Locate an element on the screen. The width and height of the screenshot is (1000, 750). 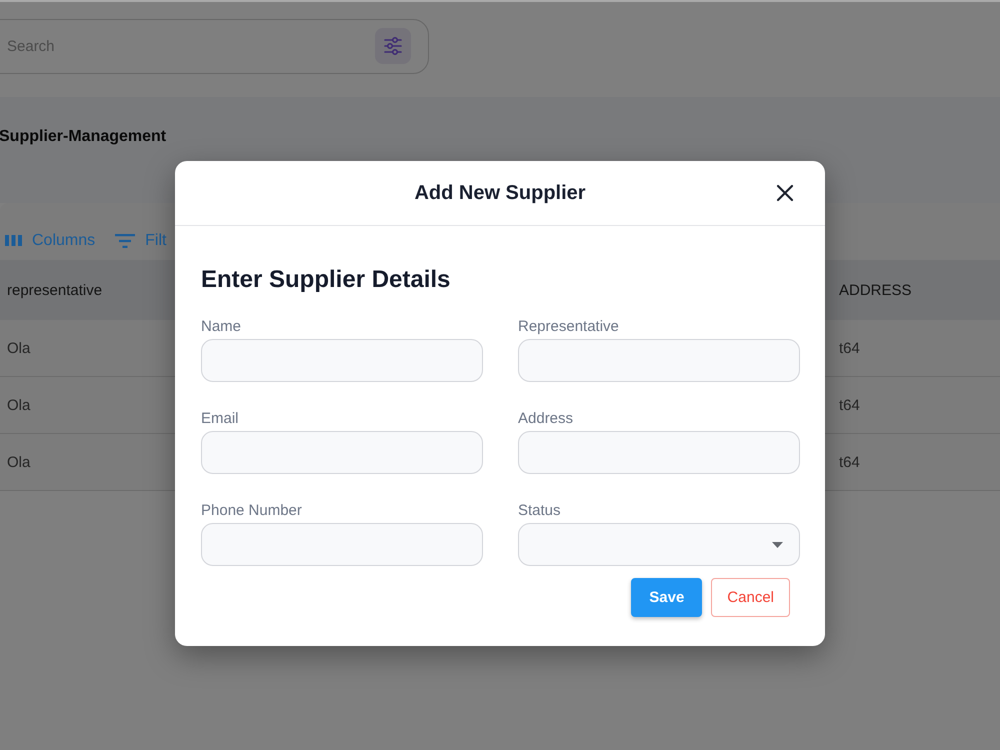
field-label: Name is located at coordinates (221, 327).